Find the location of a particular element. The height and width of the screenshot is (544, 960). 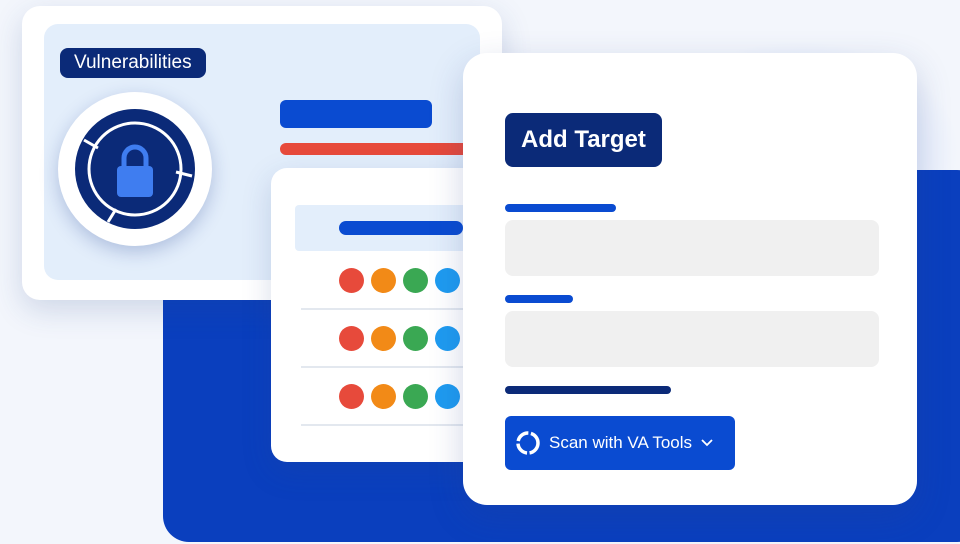

vulnerabilities-badge: Vulnerabilities is located at coordinates (133, 63).